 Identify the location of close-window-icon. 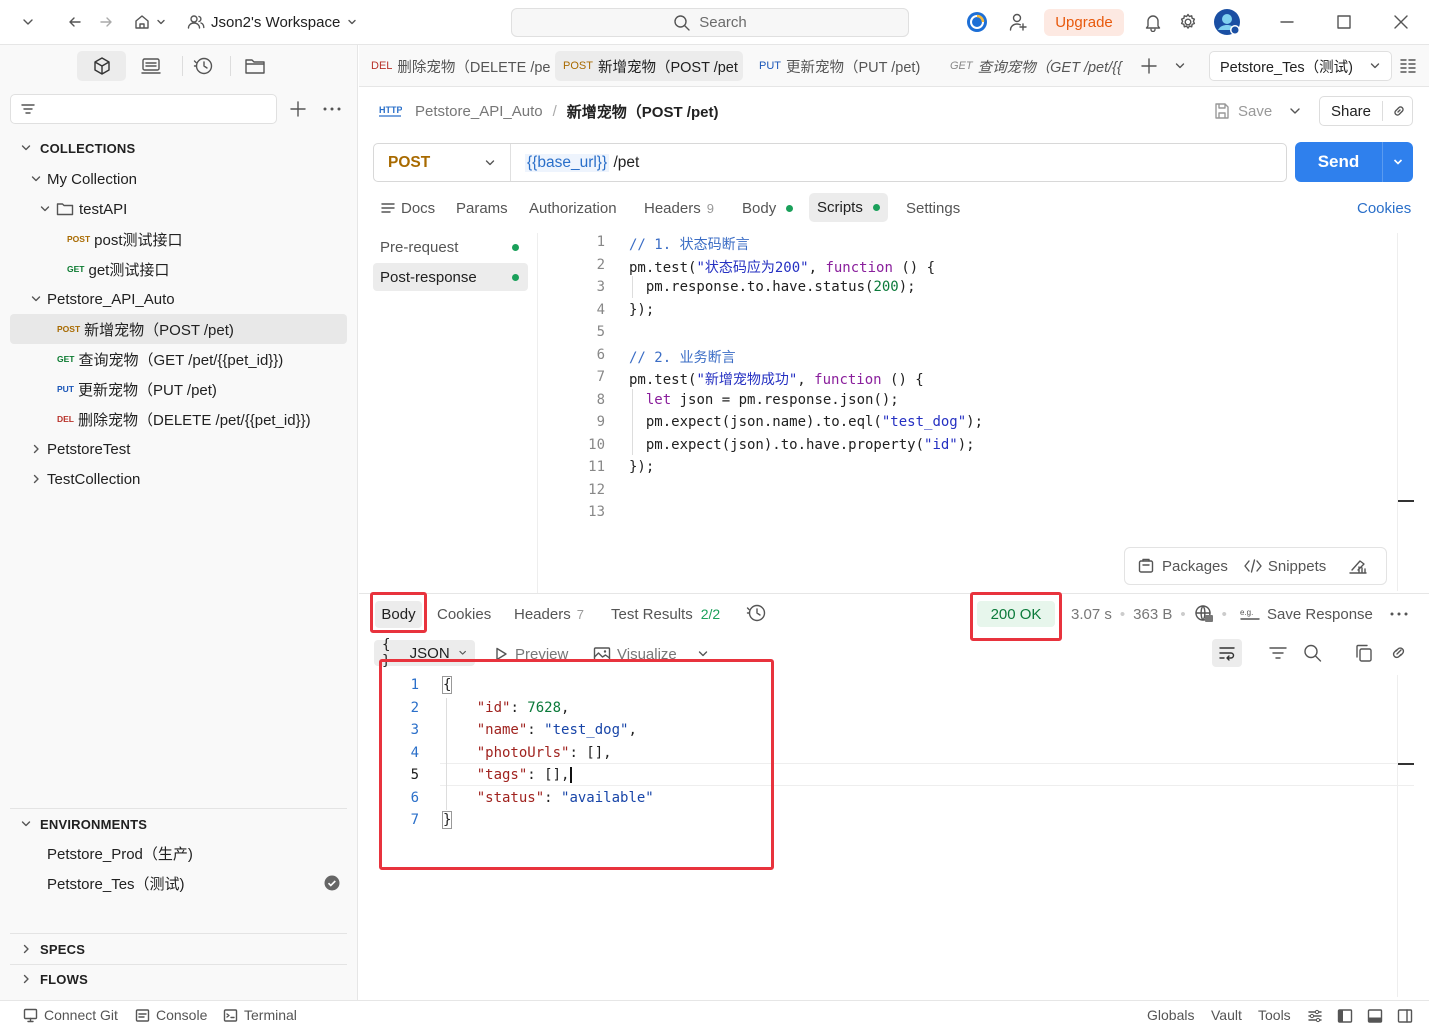
(1401, 22).